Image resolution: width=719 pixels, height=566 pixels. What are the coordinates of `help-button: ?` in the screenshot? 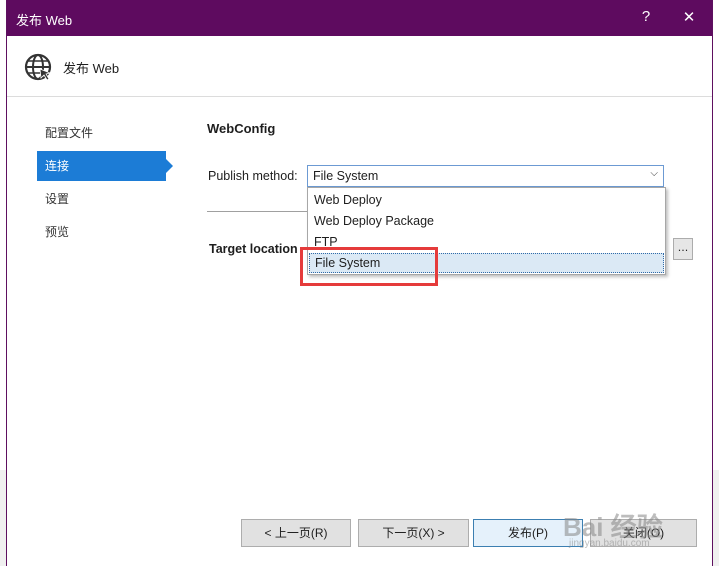 It's located at (646, 16).